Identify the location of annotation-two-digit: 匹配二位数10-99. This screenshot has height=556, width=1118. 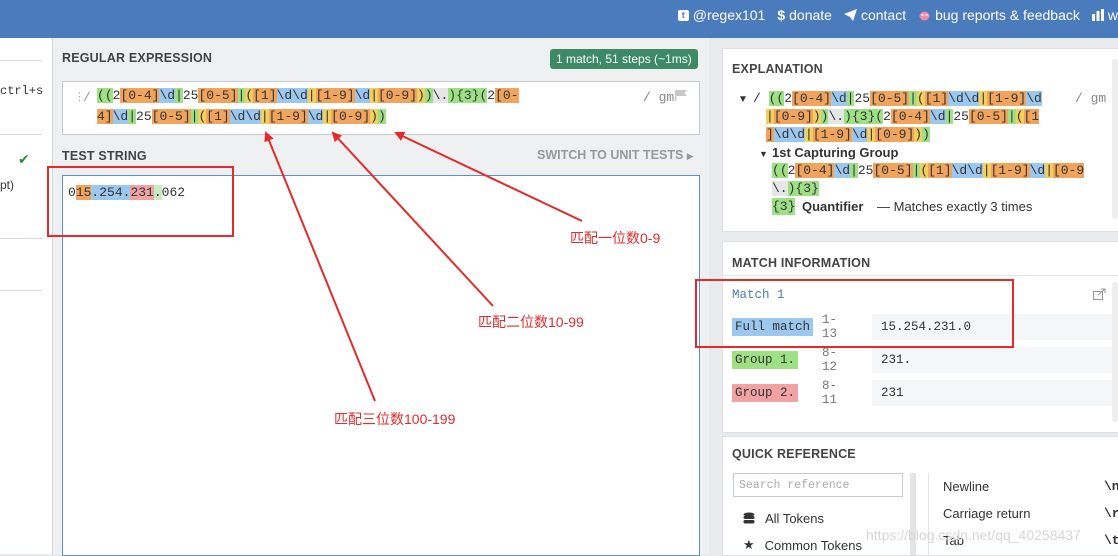
(531, 322).